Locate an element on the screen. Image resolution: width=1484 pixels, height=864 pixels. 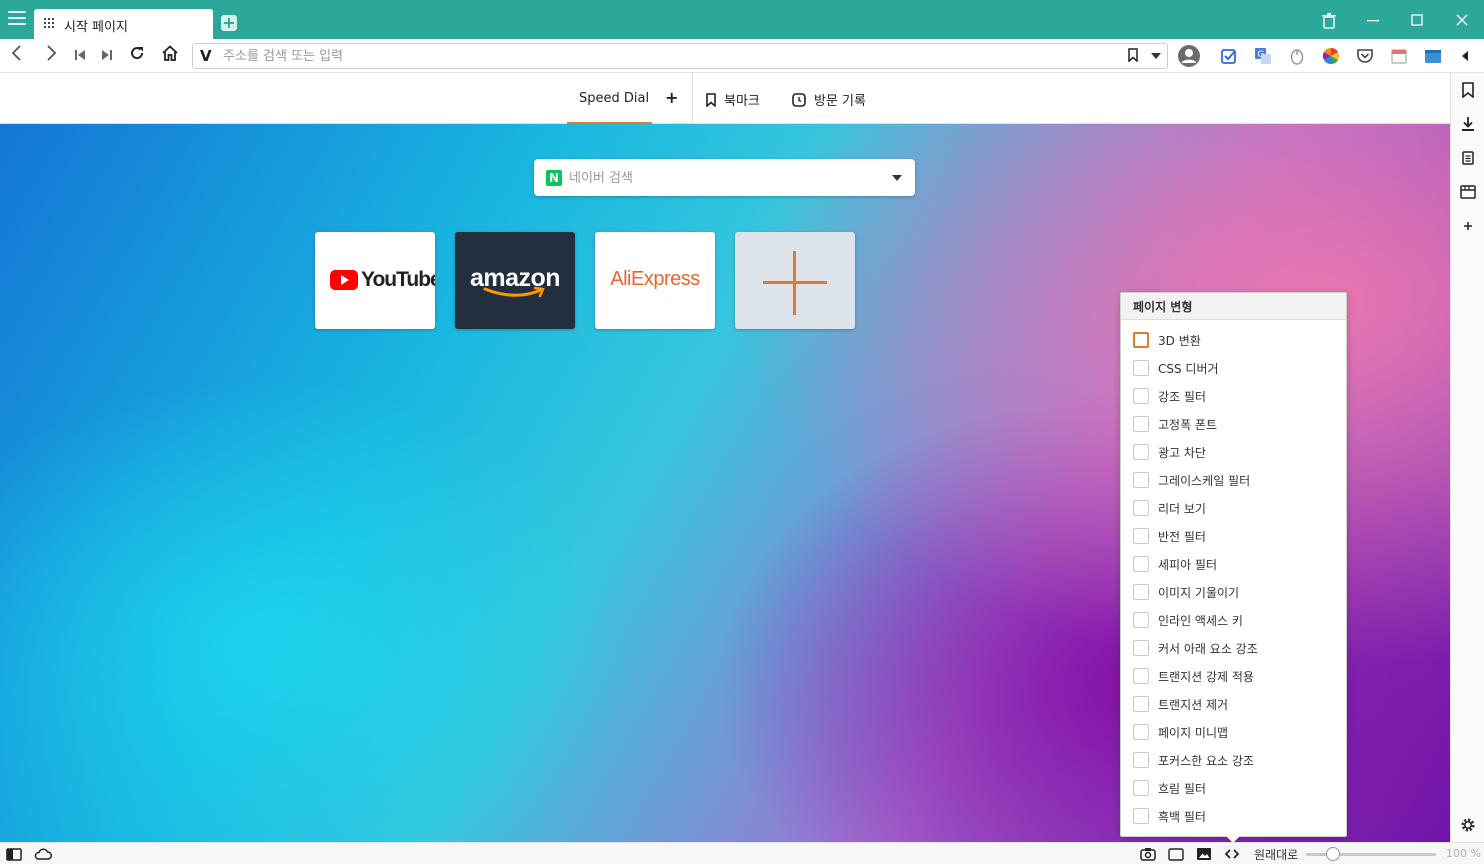
address-dropdown-icon is located at coordinates (1156, 56).